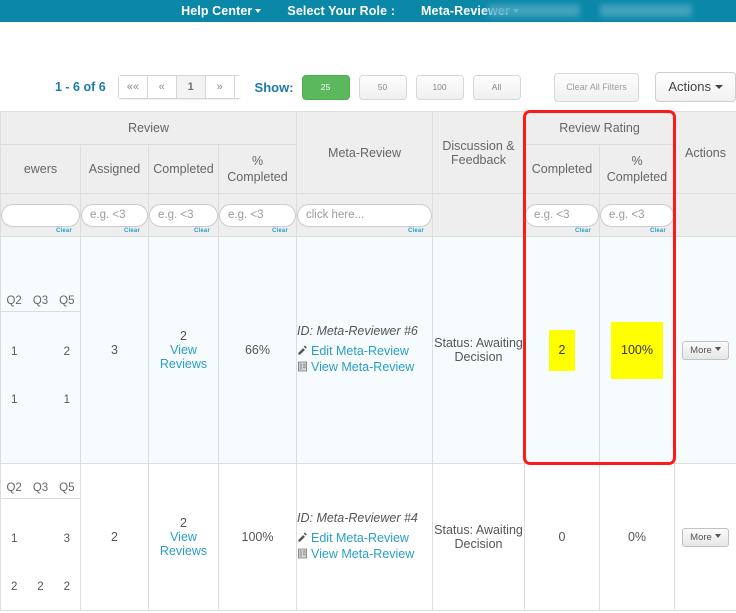  I want to click on meta-review-id: ID: Meta-Reviewer #6, so click(357, 331).